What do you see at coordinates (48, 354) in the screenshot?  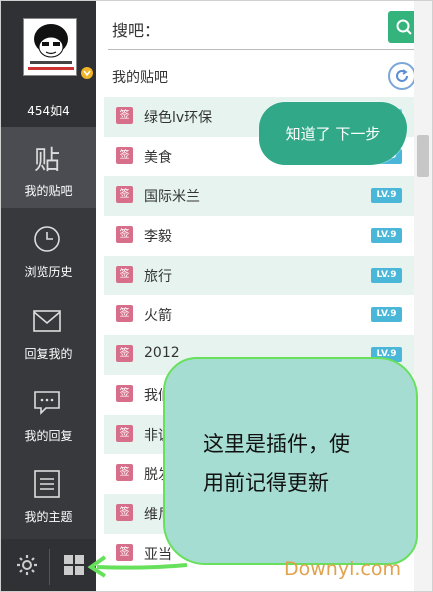 I see `nav-label: 回复我的` at bounding box center [48, 354].